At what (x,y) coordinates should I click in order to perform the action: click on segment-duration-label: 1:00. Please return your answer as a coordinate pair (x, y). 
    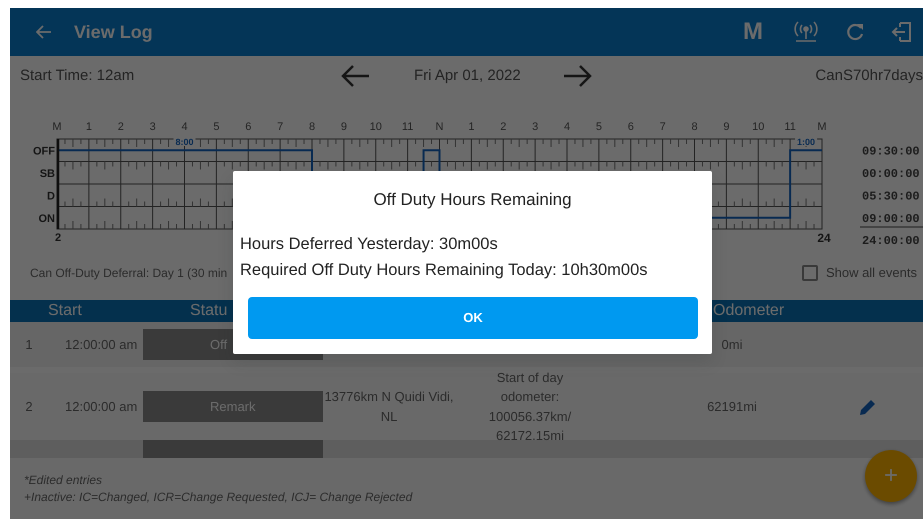
    Looking at the image, I should click on (806, 142).